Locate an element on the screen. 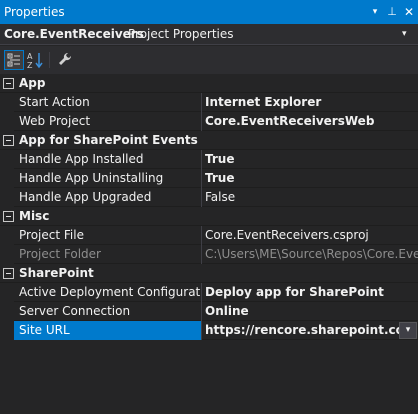 The height and width of the screenshot is (414, 418). property-value: Core.EventReceiversWeb is located at coordinates (310, 121).